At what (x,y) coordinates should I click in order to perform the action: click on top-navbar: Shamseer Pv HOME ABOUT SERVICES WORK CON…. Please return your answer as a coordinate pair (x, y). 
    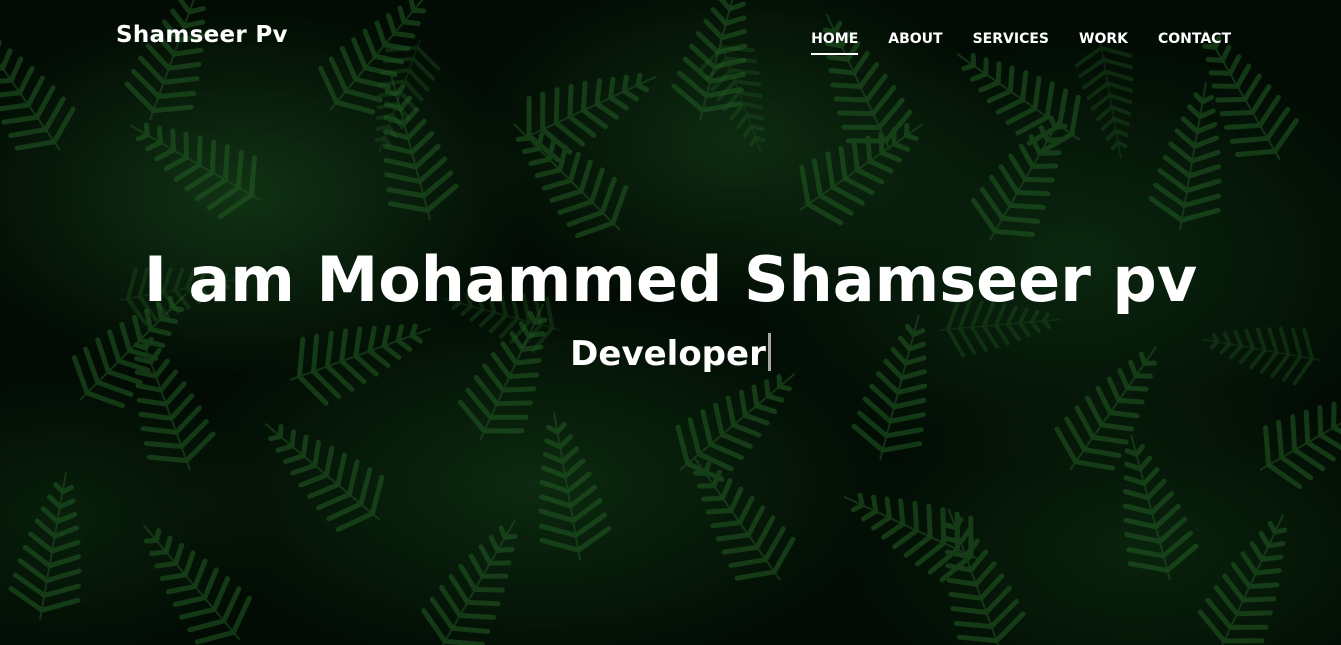
    Looking at the image, I should click on (670, 38).